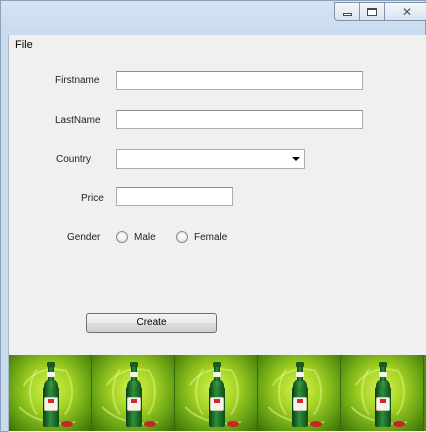 The width and height of the screenshot is (426, 432). What do you see at coordinates (213, 18) in the screenshot?
I see `title-bar: ✕` at bounding box center [213, 18].